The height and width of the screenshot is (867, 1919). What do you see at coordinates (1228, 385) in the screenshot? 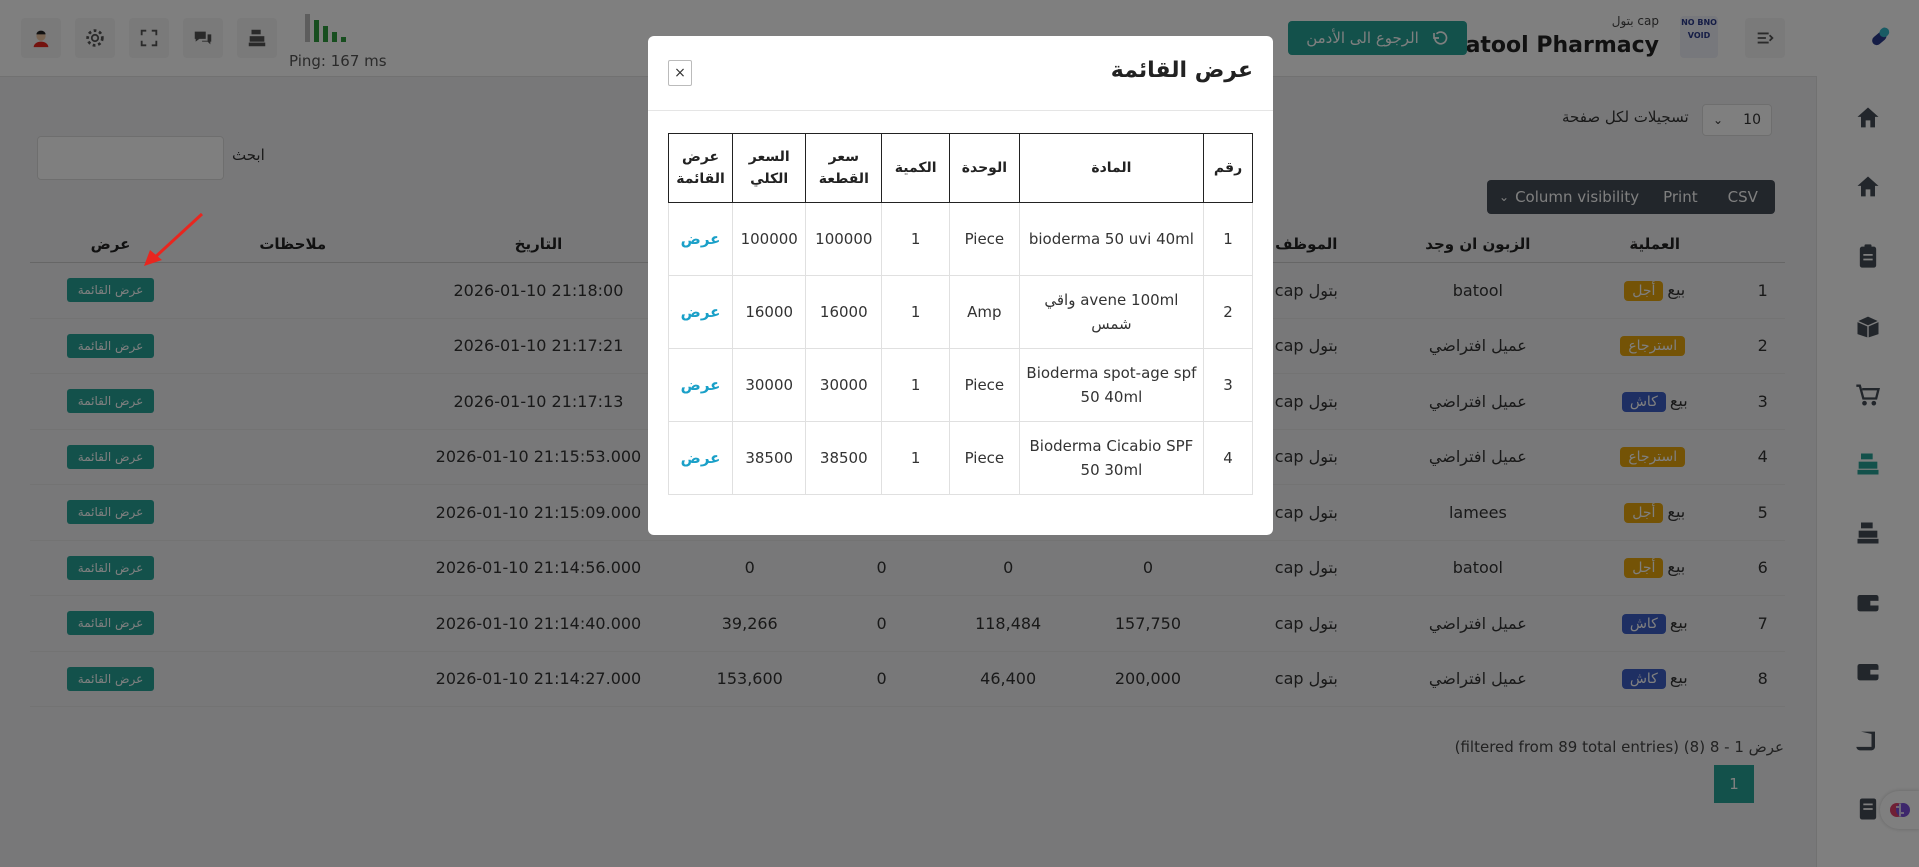
I see `item-num: 3` at bounding box center [1228, 385].